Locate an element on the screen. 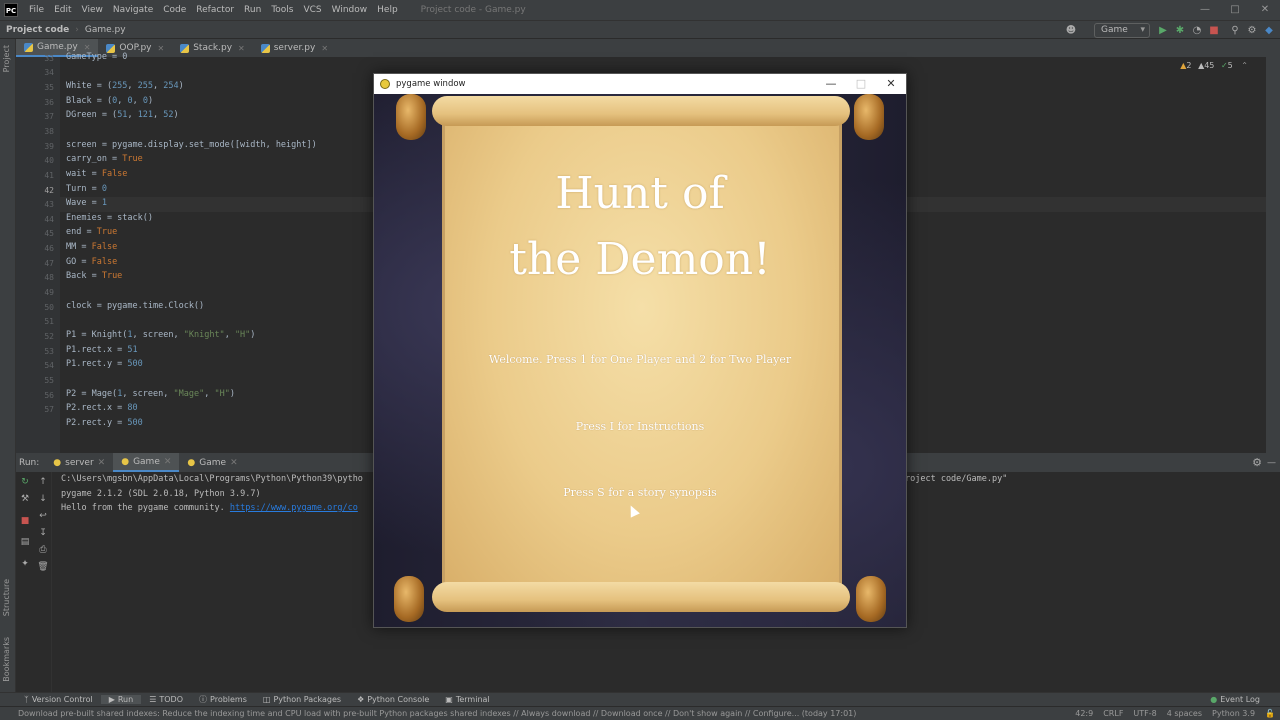  line-number: 47 is located at coordinates (49, 263).